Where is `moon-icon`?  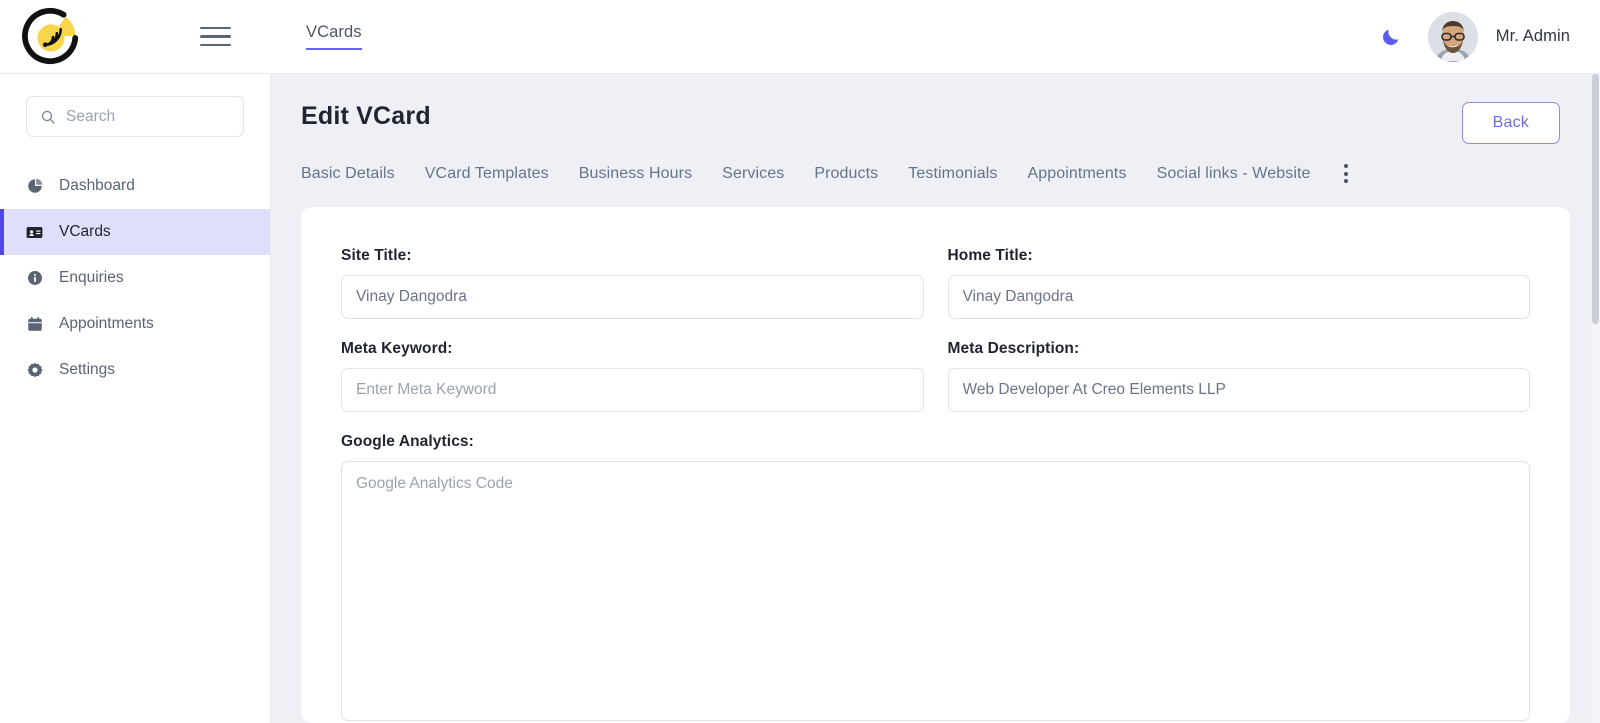
moon-icon is located at coordinates (1391, 37).